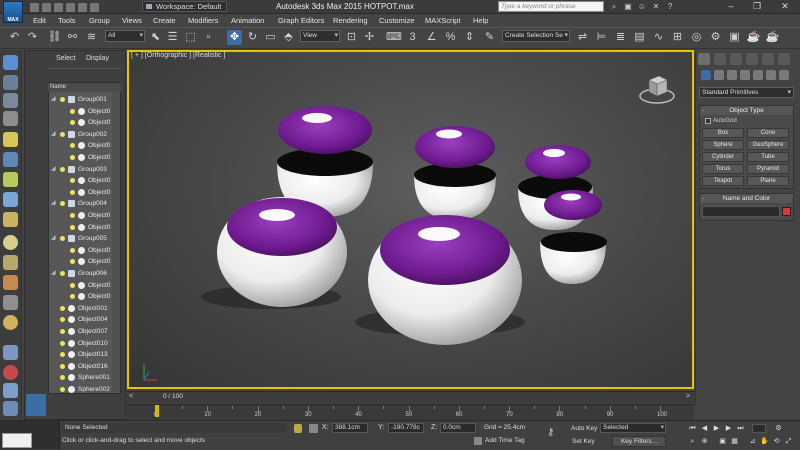 The height and width of the screenshot is (450, 800). What do you see at coordinates (132, 20) in the screenshot?
I see `menu-views: Views` at bounding box center [132, 20].